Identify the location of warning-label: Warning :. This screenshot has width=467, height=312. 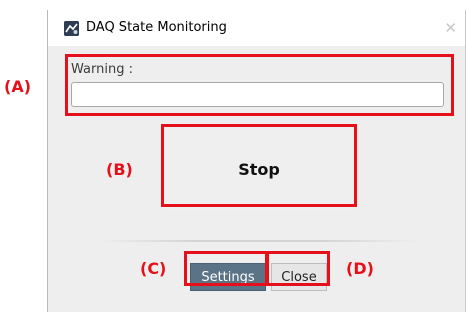
(102, 69).